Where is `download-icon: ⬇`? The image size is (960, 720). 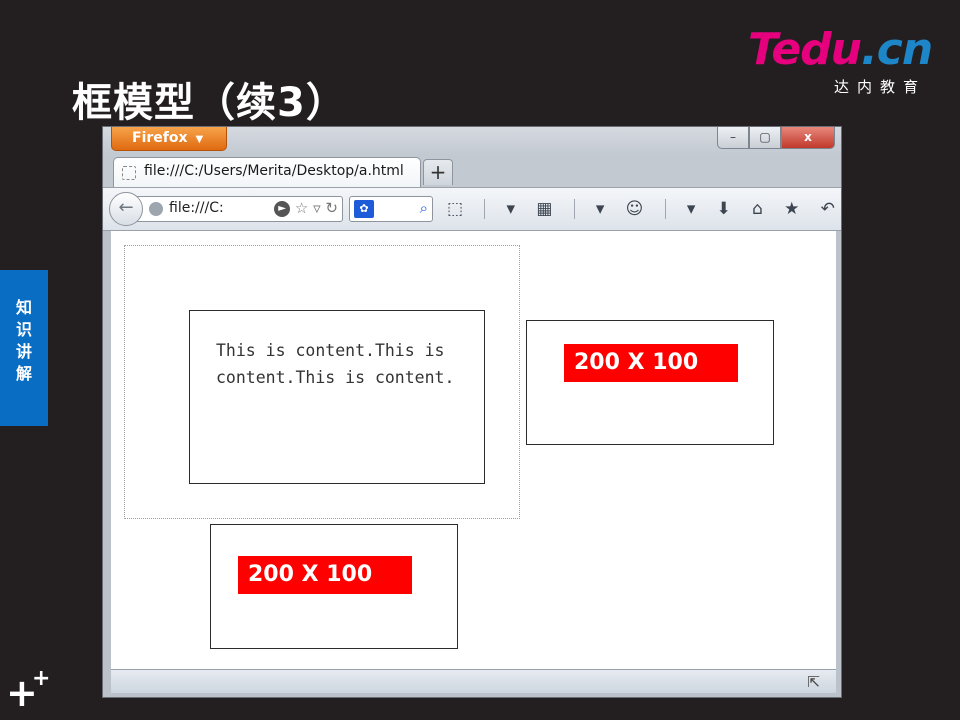 download-icon: ⬇ is located at coordinates (724, 209).